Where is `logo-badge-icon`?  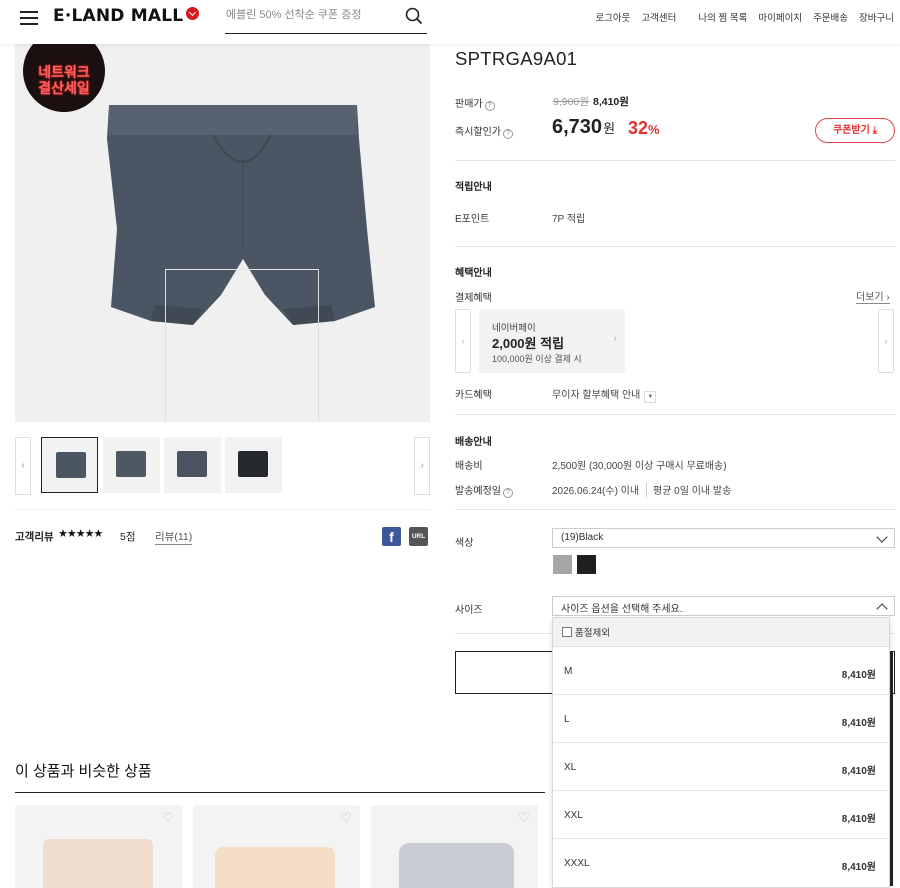
logo-badge-icon is located at coordinates (193, 13).